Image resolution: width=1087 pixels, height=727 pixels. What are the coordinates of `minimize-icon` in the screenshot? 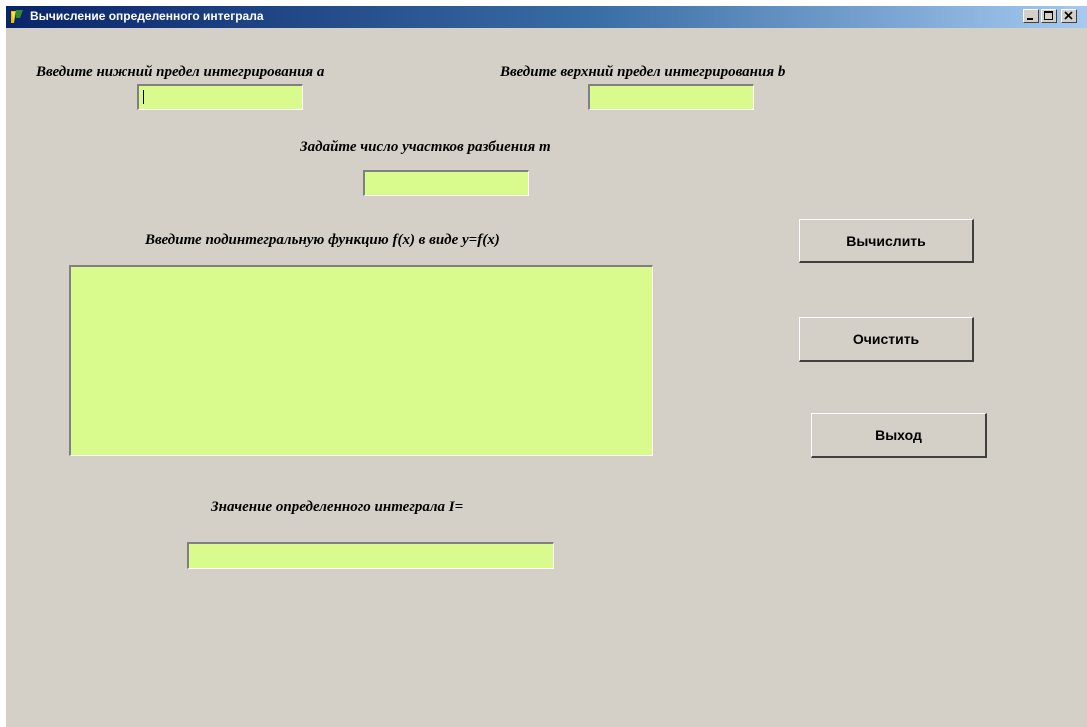 It's located at (1031, 16).